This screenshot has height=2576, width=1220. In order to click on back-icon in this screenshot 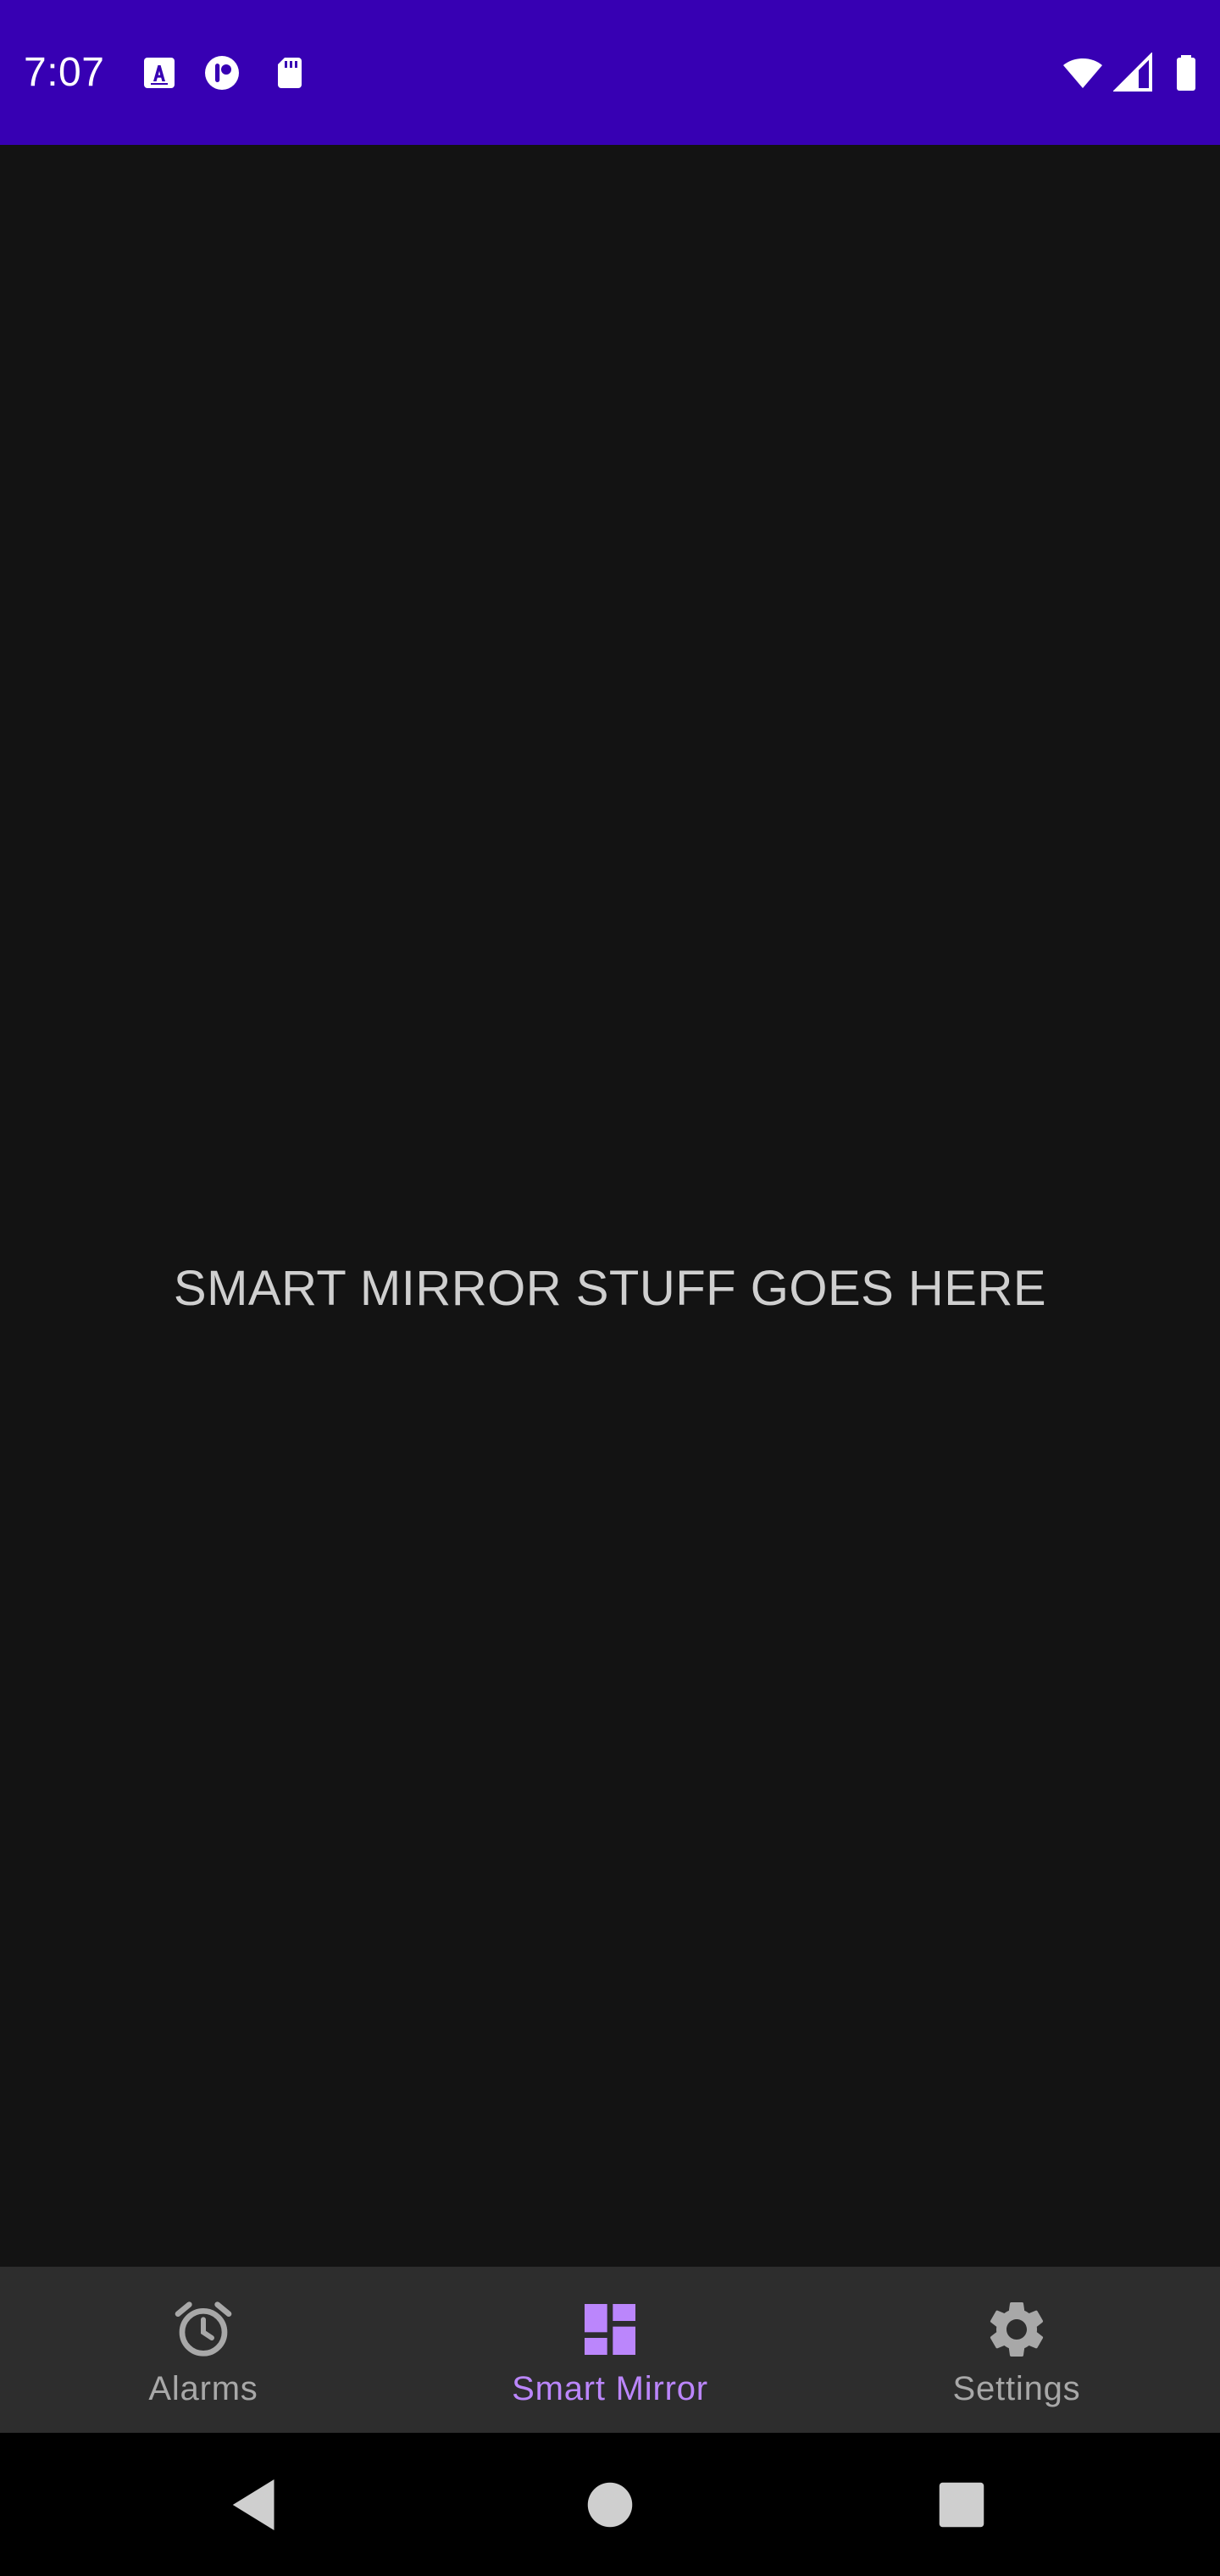, I will do `click(255, 2505)`.